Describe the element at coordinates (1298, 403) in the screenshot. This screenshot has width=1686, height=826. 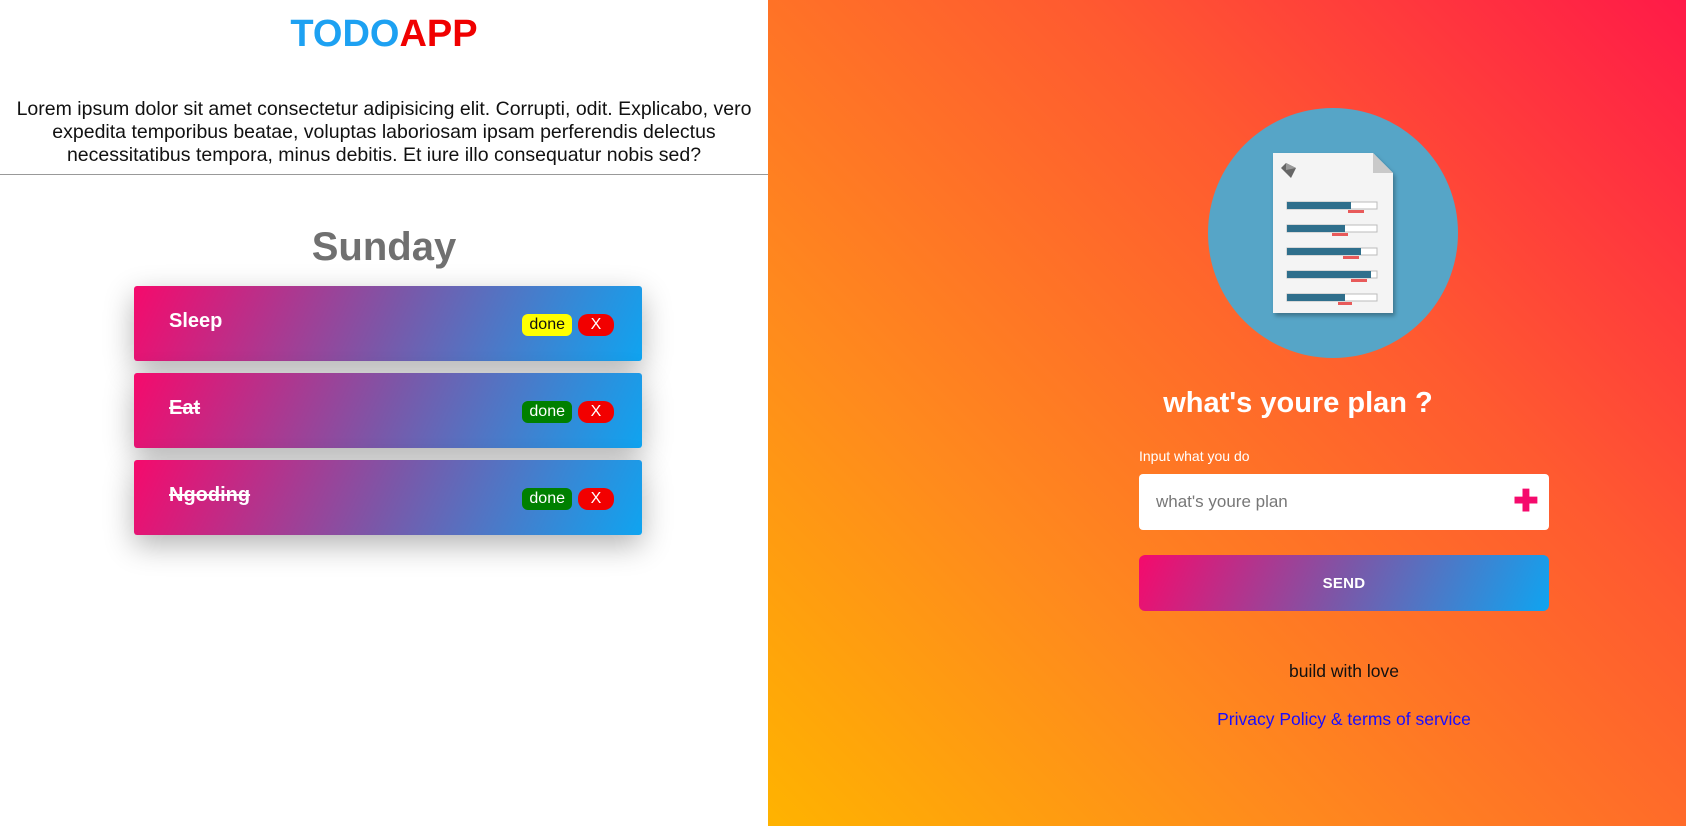
I see `form-title: what's youre plan ?` at that location.